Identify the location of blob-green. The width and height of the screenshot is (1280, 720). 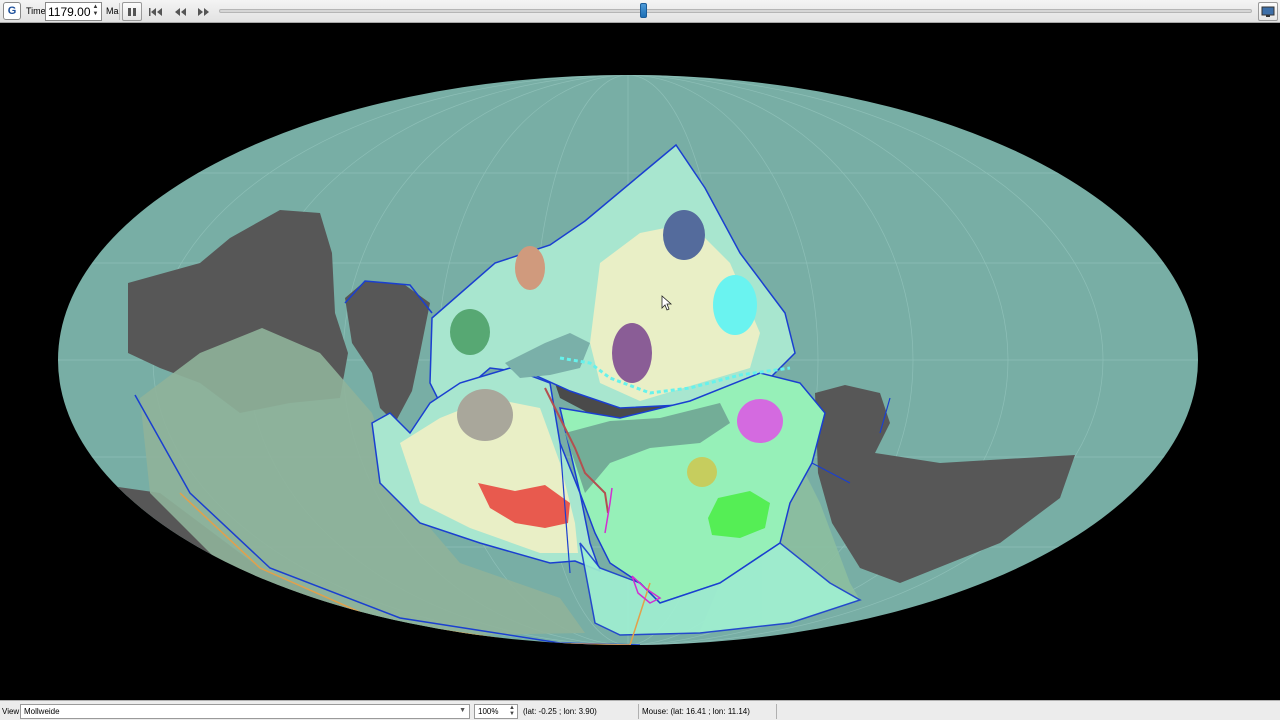
(470, 332).